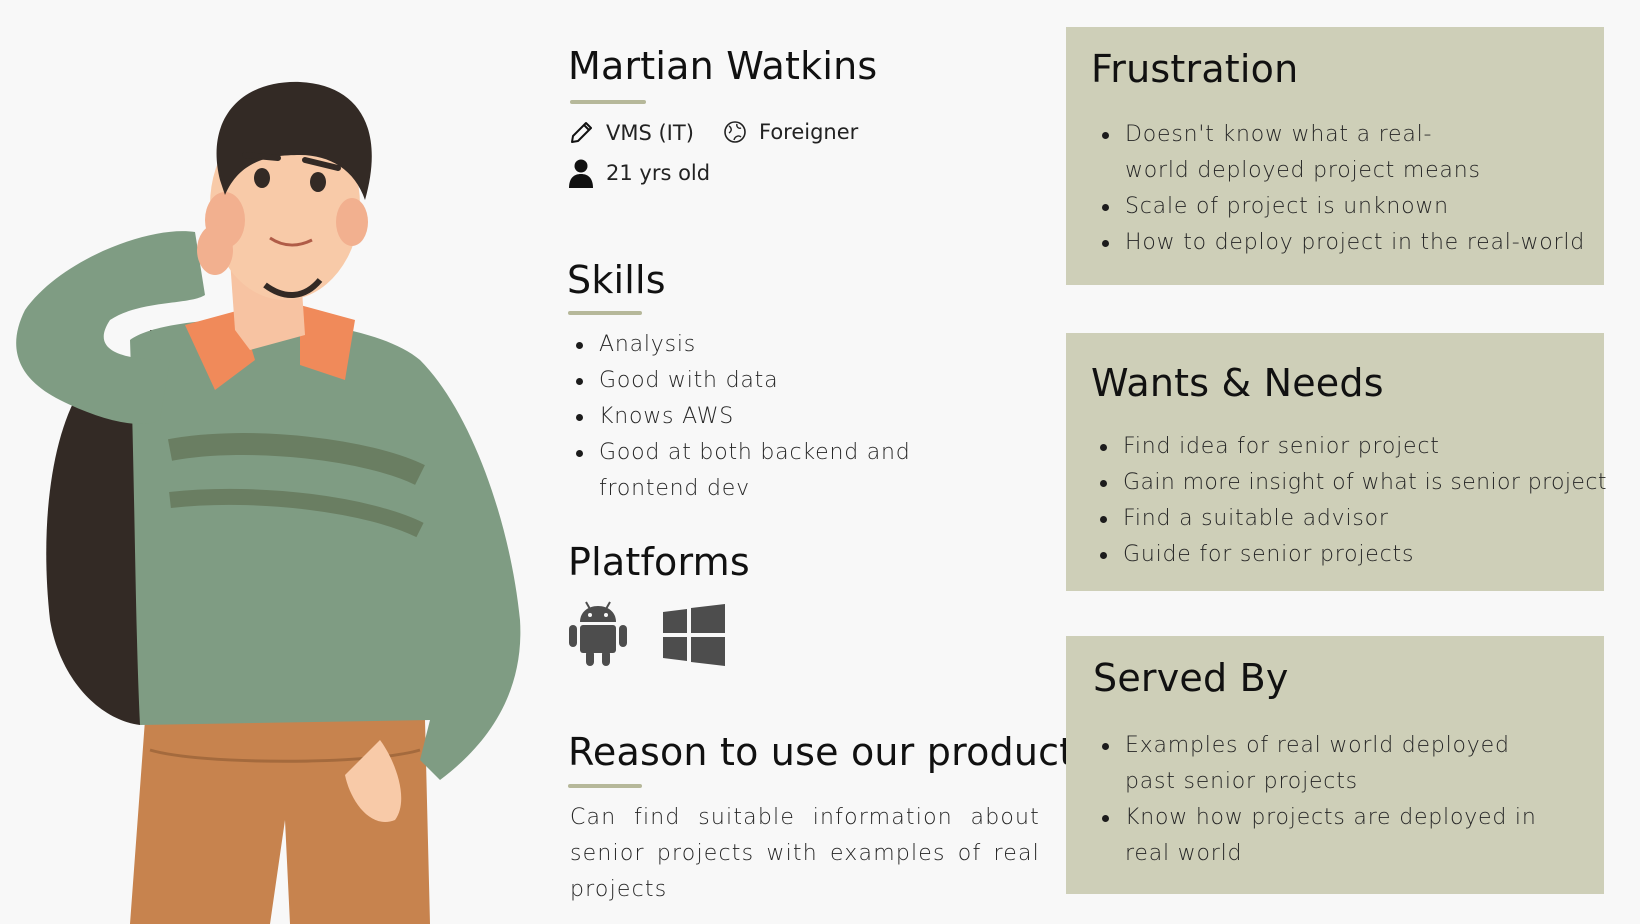 This screenshot has width=1640, height=924. I want to click on frustration-item: How to deploy project in the real-world, so click(1344, 243).